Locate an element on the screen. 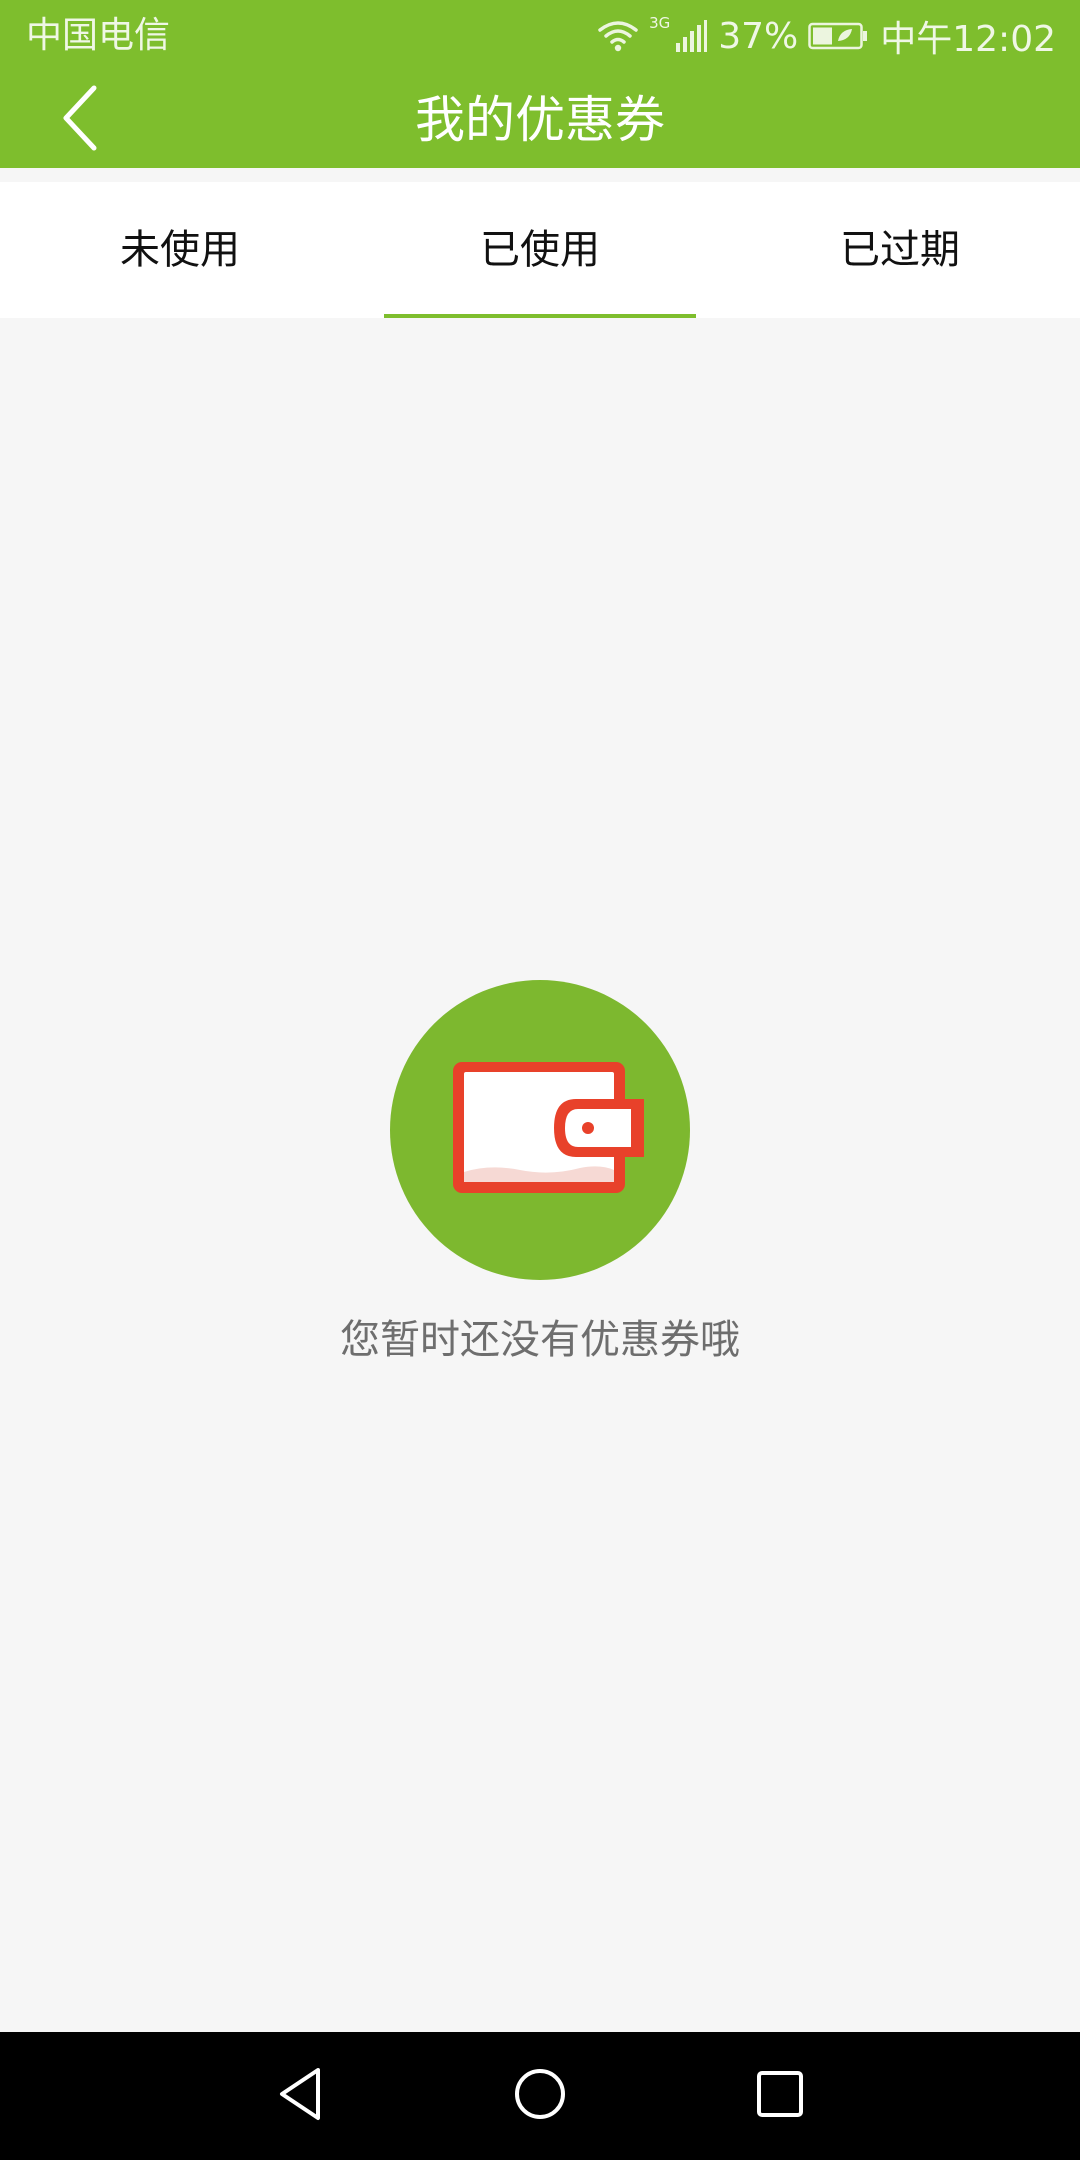  nav-home-button is located at coordinates (540, 2096).